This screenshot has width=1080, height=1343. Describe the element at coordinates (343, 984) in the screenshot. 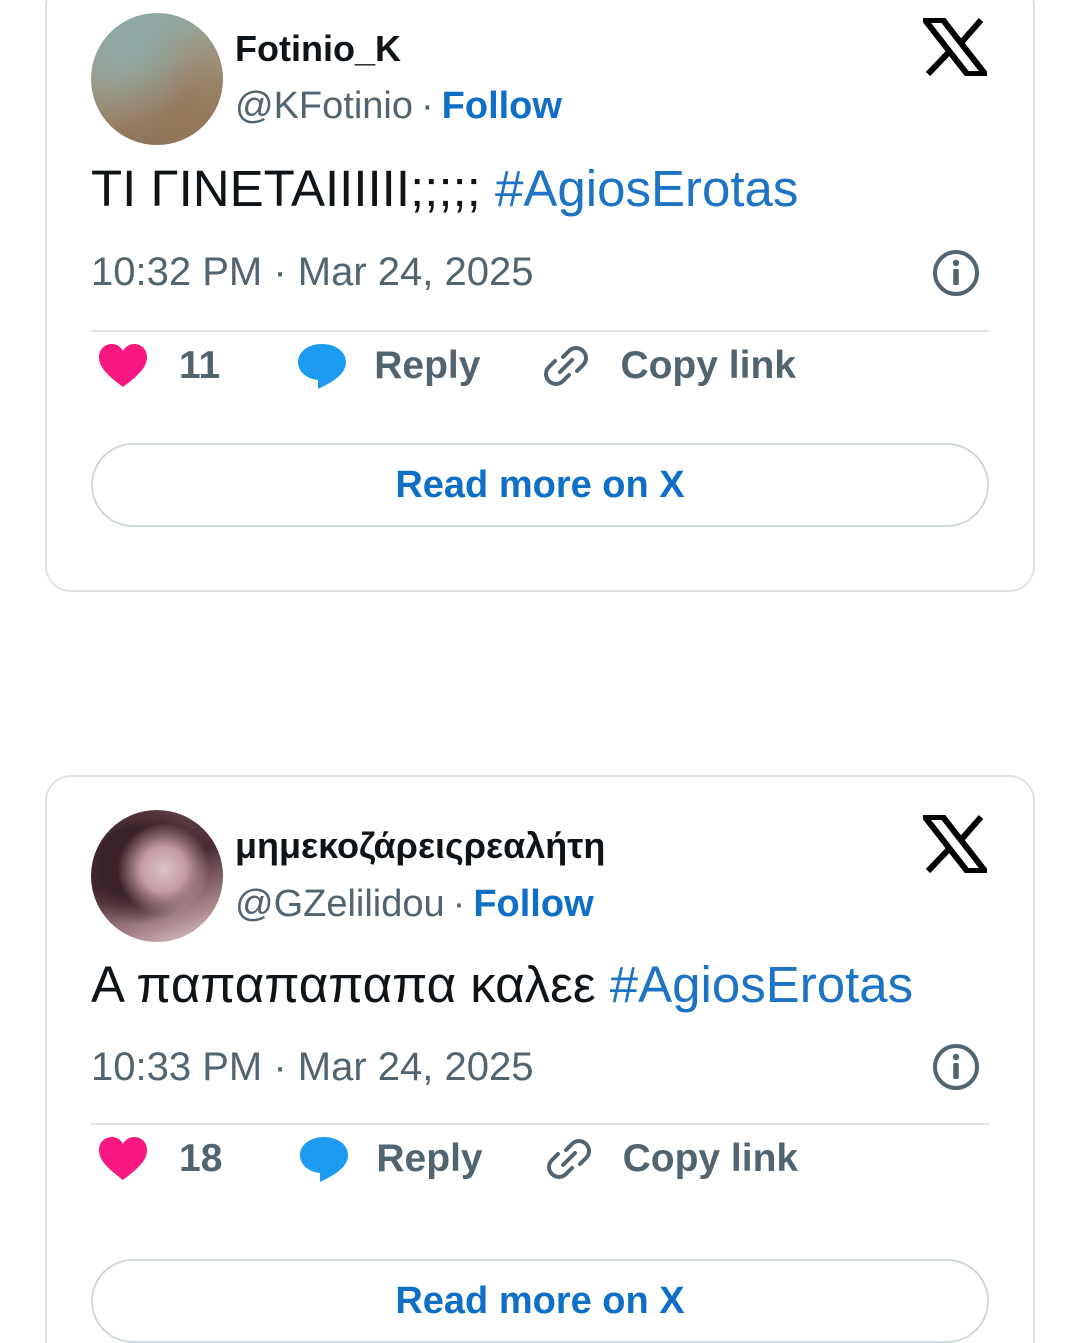

I see `post-body: Α παπαπαπαπα καλεε` at that location.